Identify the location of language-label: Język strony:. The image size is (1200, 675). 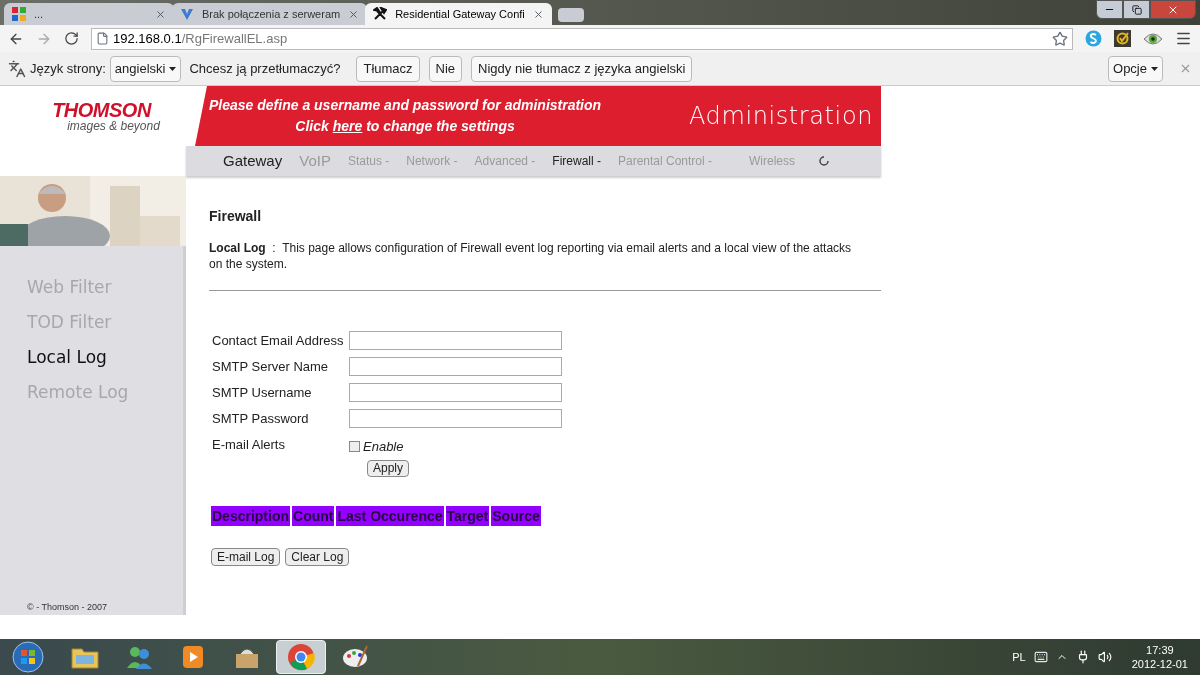
(68, 68).